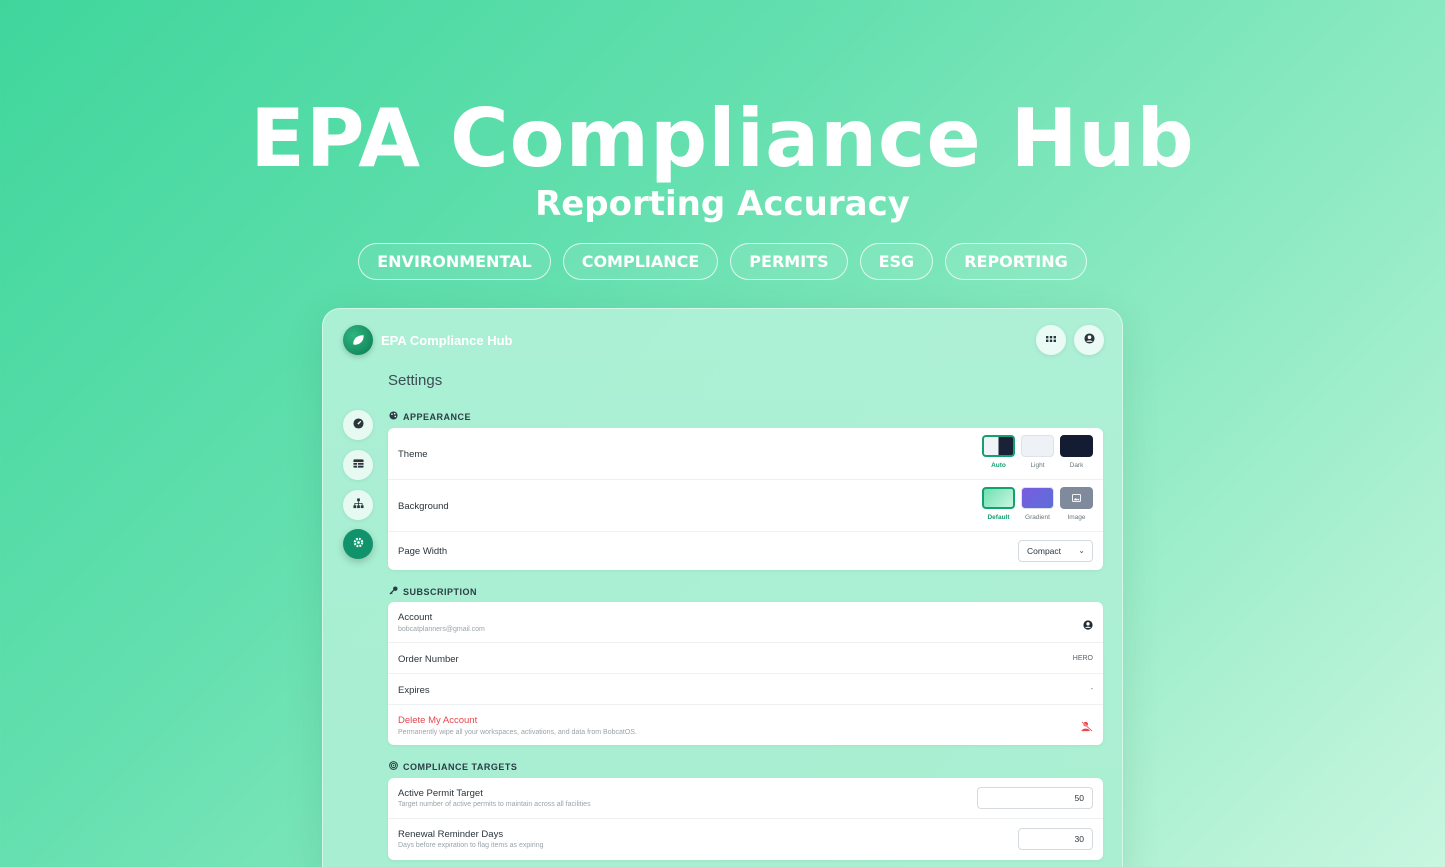  What do you see at coordinates (415, 380) in the screenshot?
I see `page-title: Settings` at bounding box center [415, 380].